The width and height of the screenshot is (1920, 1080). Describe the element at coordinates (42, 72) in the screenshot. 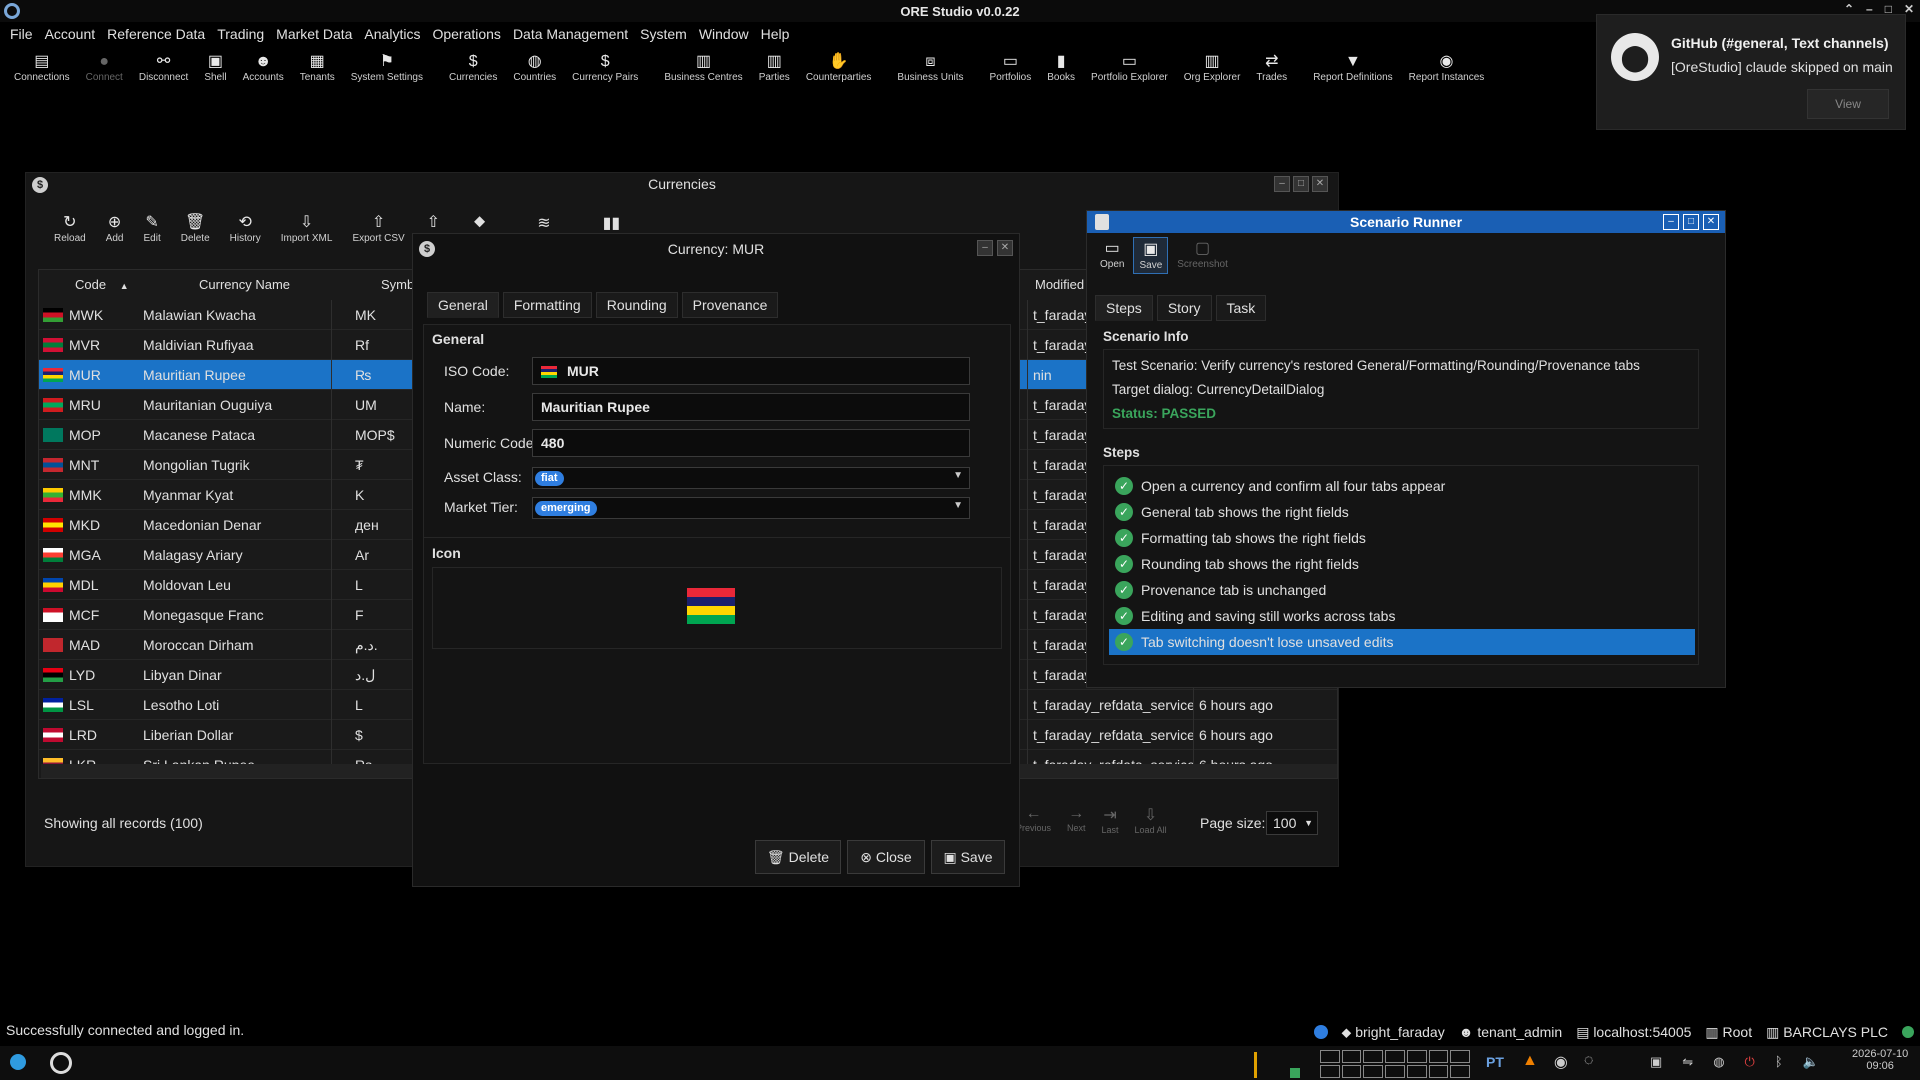

I see `toolbar-connections-button: ▤ Connections` at that location.